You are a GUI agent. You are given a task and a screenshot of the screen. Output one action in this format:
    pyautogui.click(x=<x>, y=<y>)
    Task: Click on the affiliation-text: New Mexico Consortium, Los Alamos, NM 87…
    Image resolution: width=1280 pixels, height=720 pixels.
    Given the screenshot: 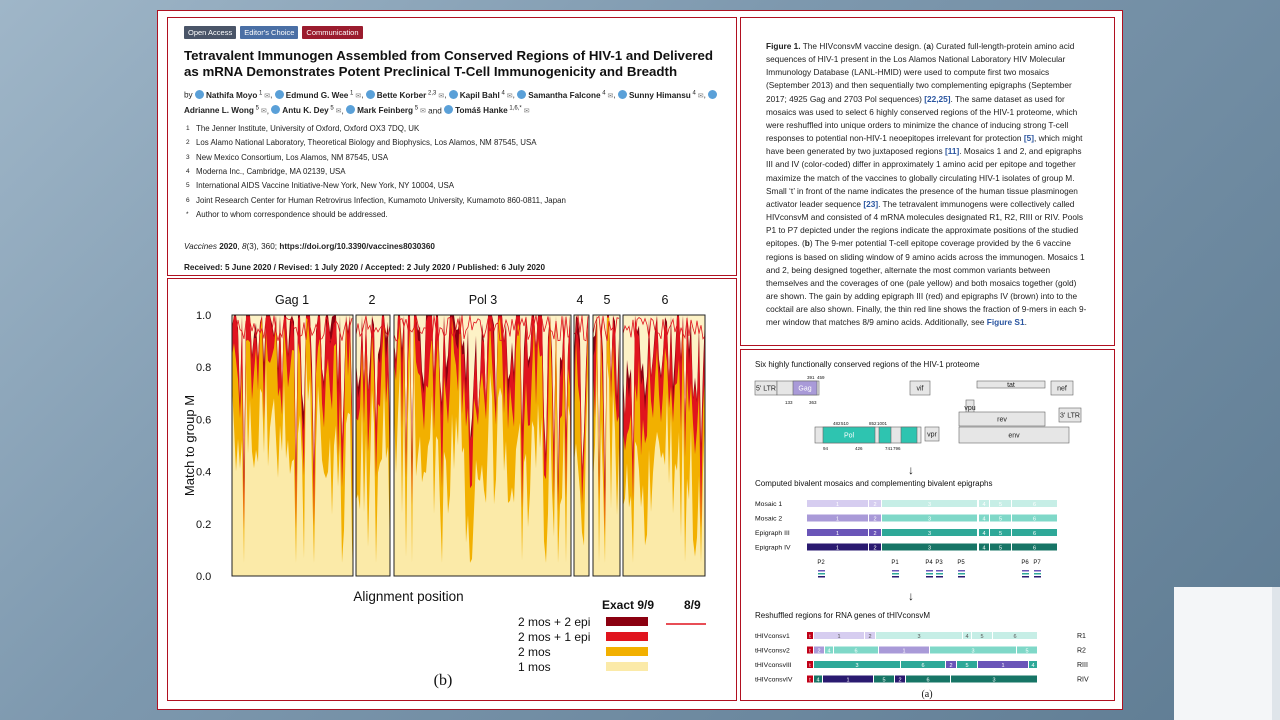 What is the action you would take?
    pyautogui.click(x=292, y=157)
    